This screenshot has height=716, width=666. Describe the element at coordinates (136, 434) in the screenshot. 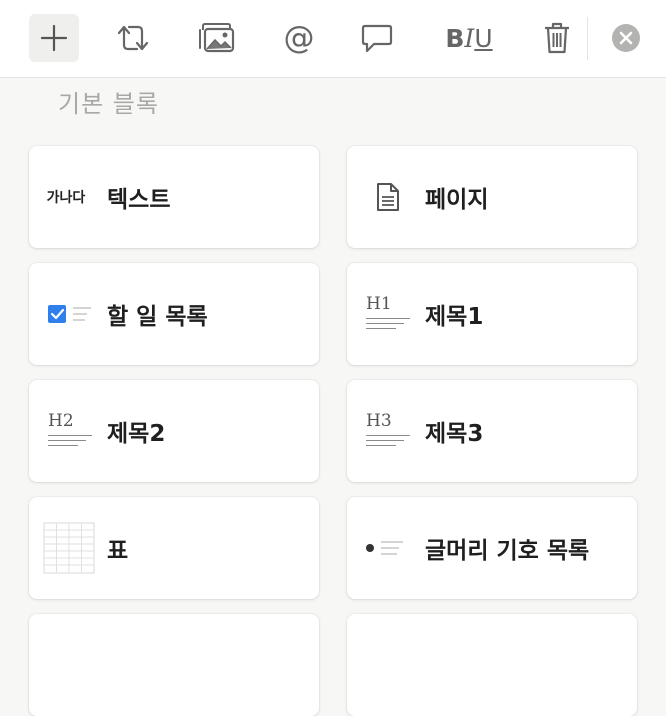

I see `block-label: 제목2` at that location.